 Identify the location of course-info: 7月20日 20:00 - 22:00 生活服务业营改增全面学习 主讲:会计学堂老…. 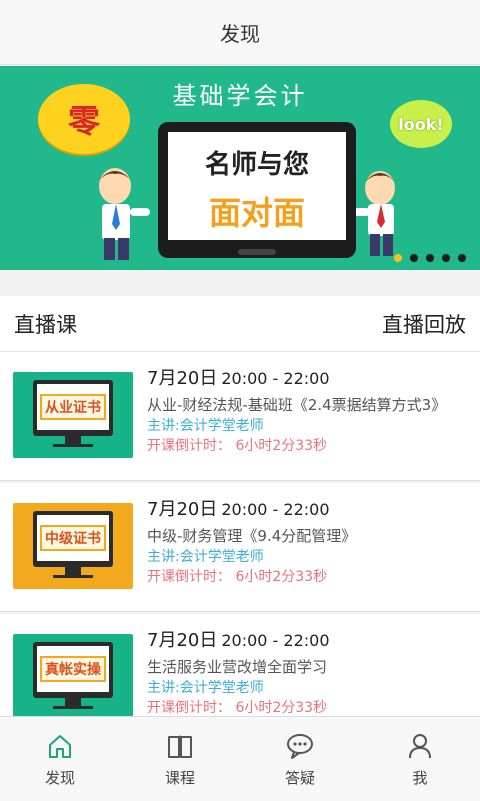
(308, 673).